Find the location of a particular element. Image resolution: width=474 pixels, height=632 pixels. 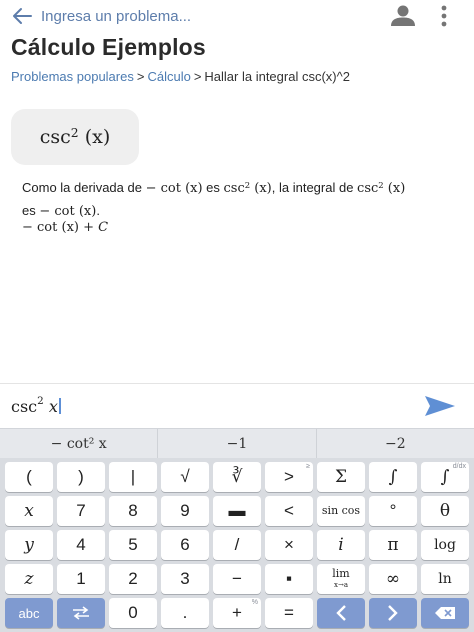

key-digit-9: 9 is located at coordinates (185, 511).